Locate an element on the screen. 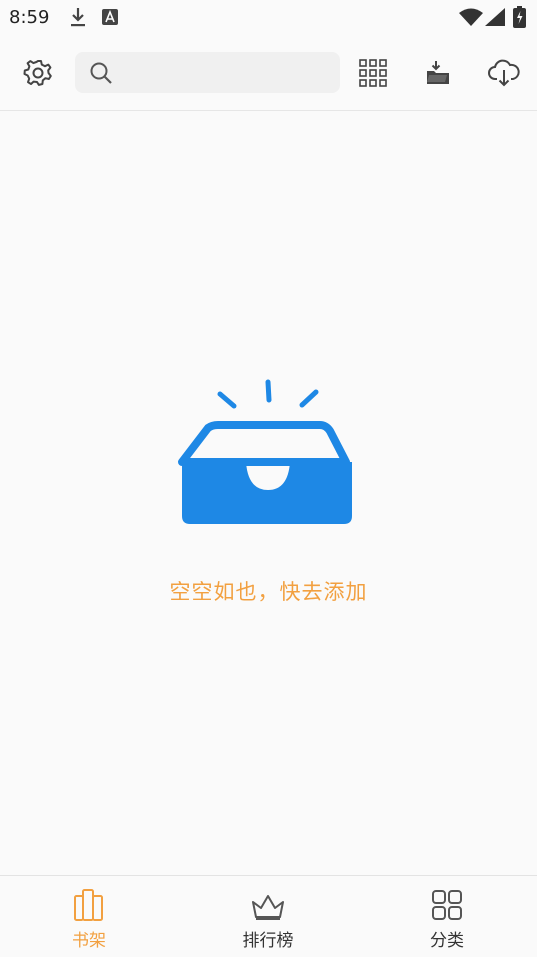 Image resolution: width=537 pixels, height=957 pixels. settings-button is located at coordinates (38, 73).